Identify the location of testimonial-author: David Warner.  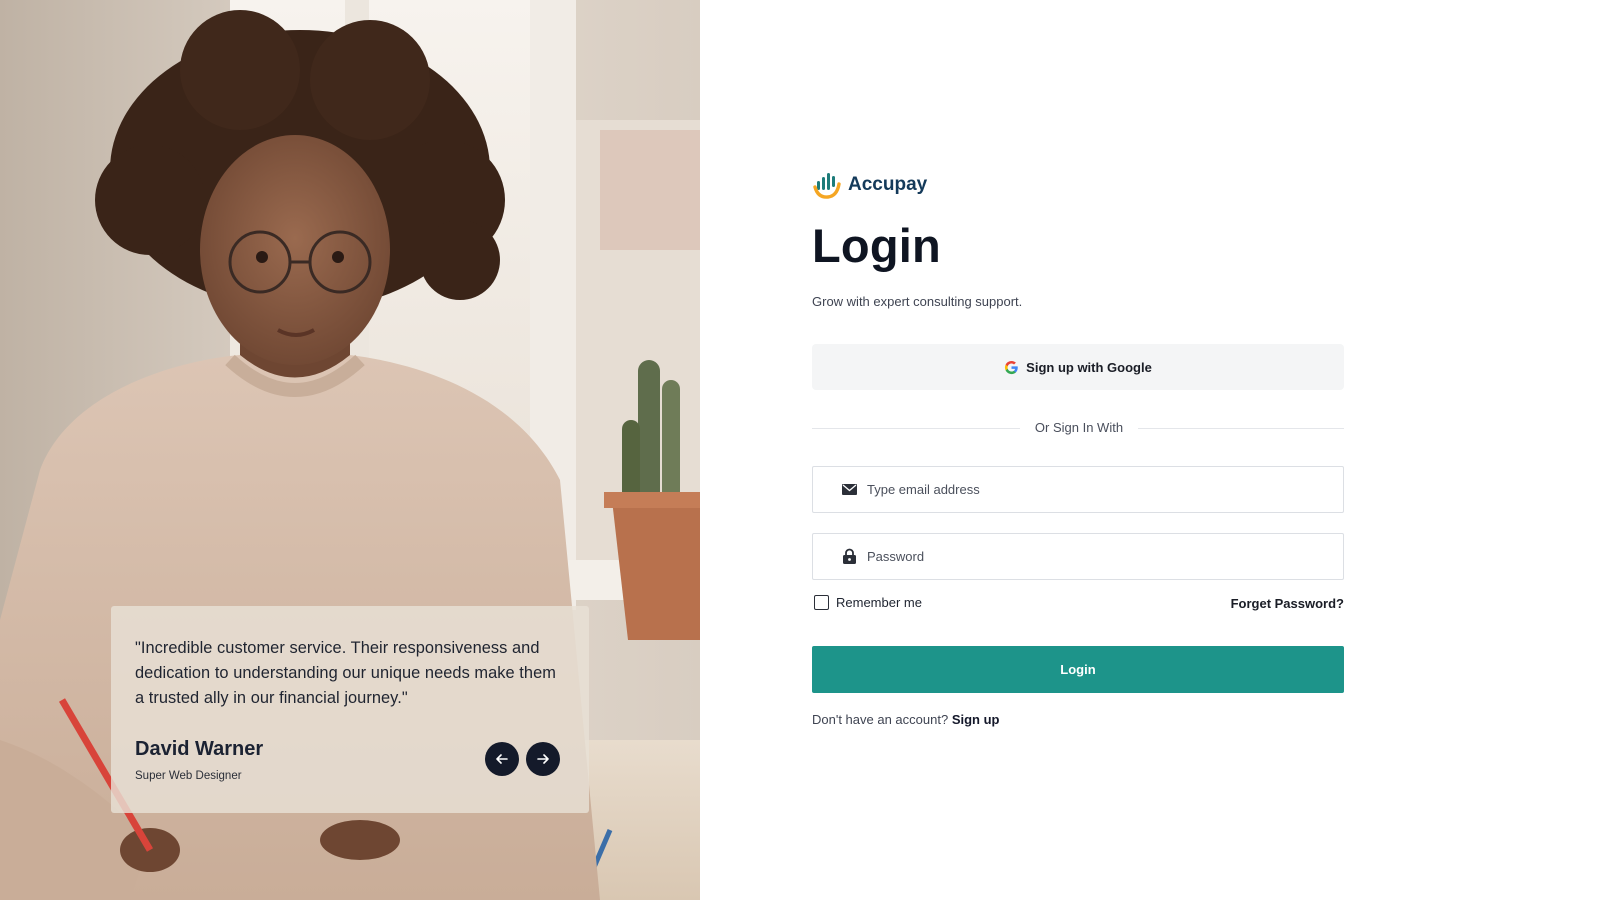
(199, 749).